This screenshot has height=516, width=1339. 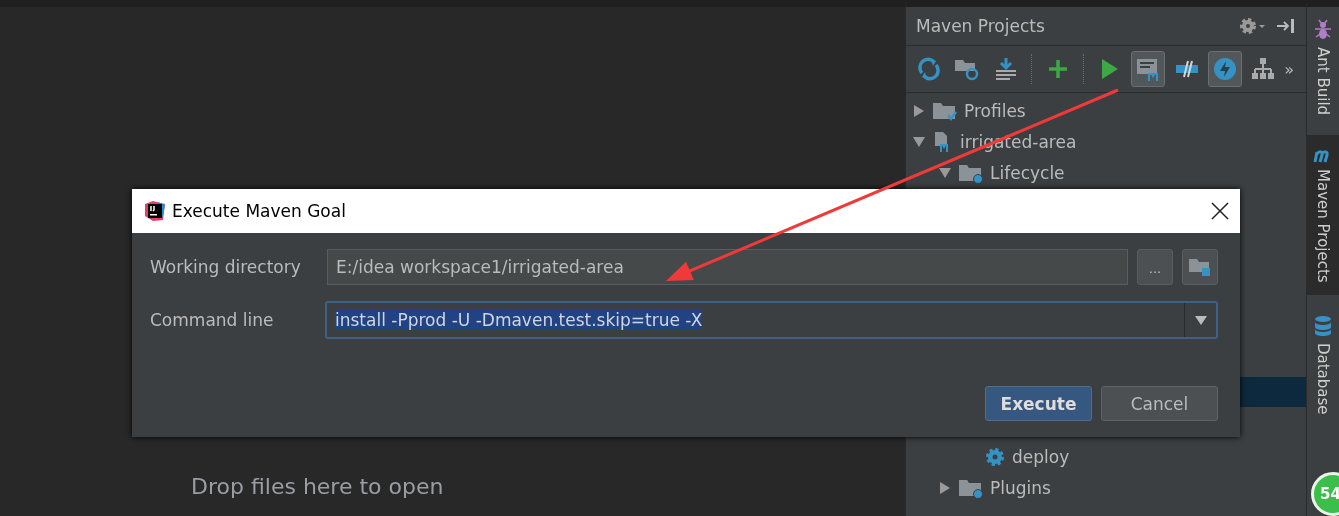 I want to click on add-icon, so click(x=1057, y=69).